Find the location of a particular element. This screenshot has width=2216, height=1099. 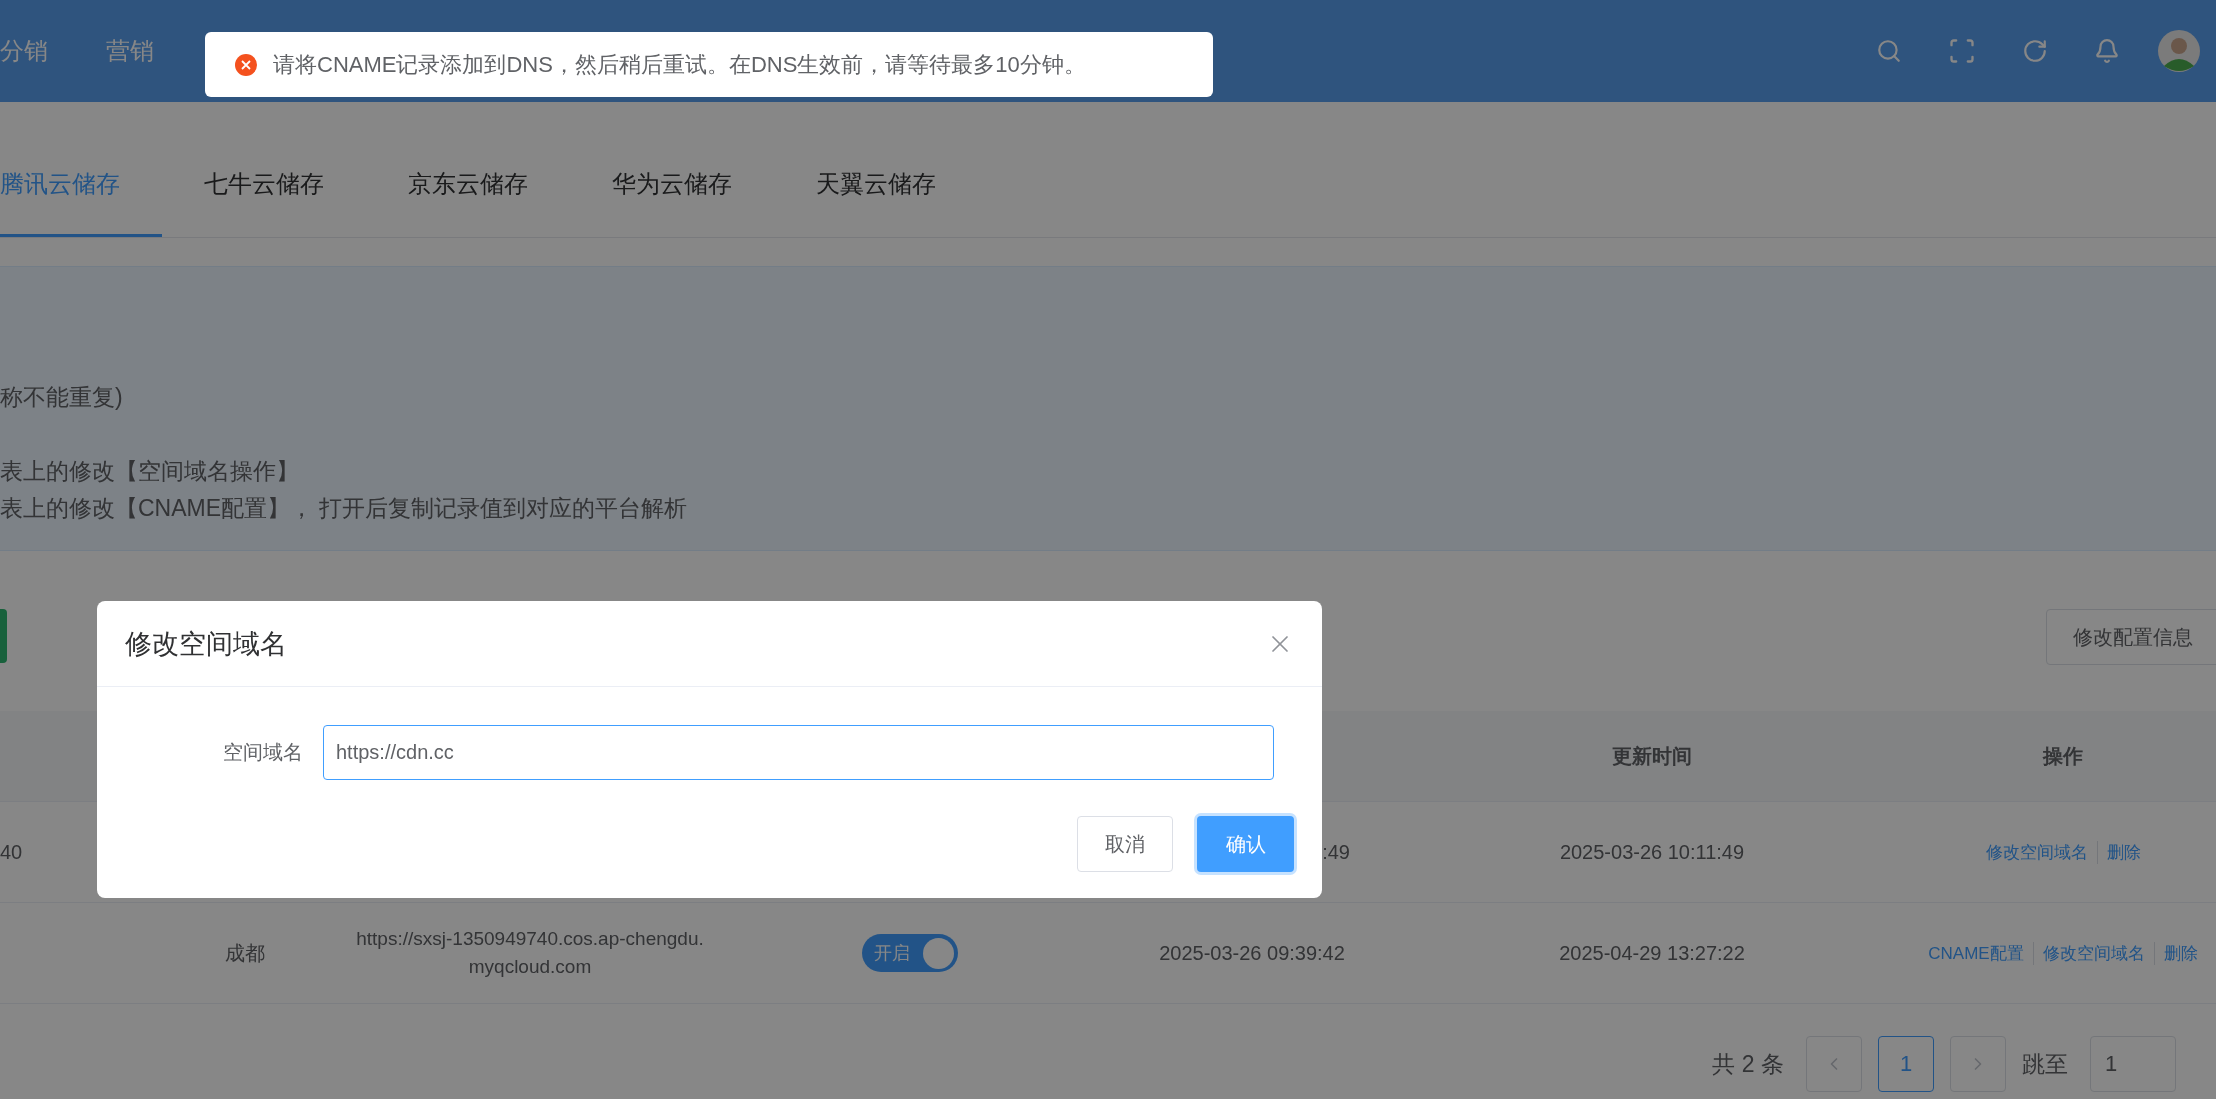

prev-page-button is located at coordinates (1834, 1064).